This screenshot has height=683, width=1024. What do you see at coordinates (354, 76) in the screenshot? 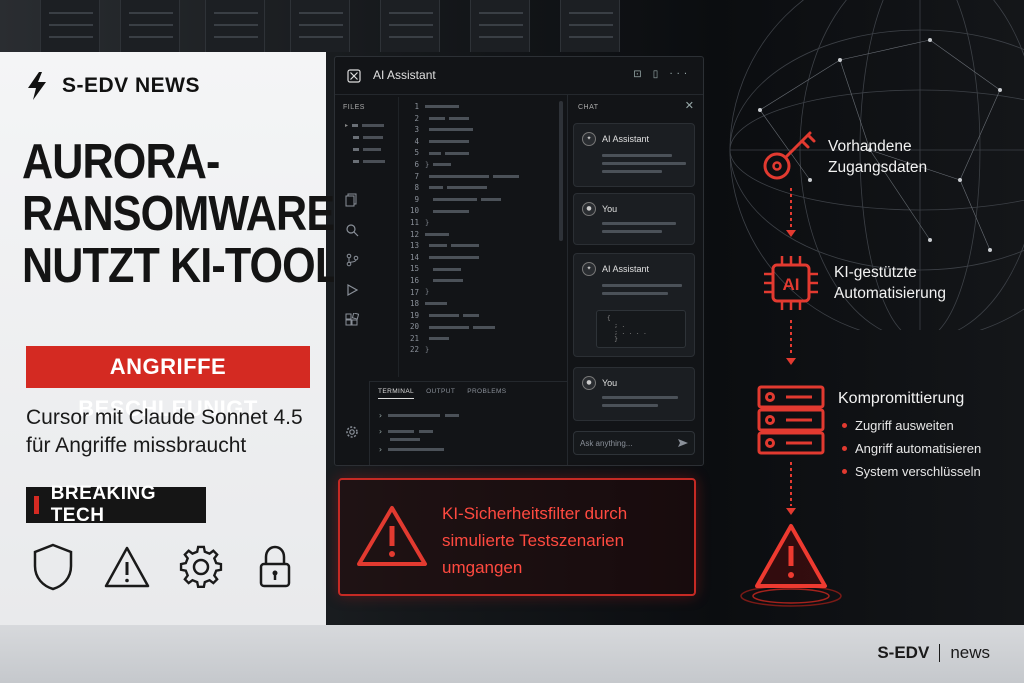
I see `app-logo-icon` at bounding box center [354, 76].